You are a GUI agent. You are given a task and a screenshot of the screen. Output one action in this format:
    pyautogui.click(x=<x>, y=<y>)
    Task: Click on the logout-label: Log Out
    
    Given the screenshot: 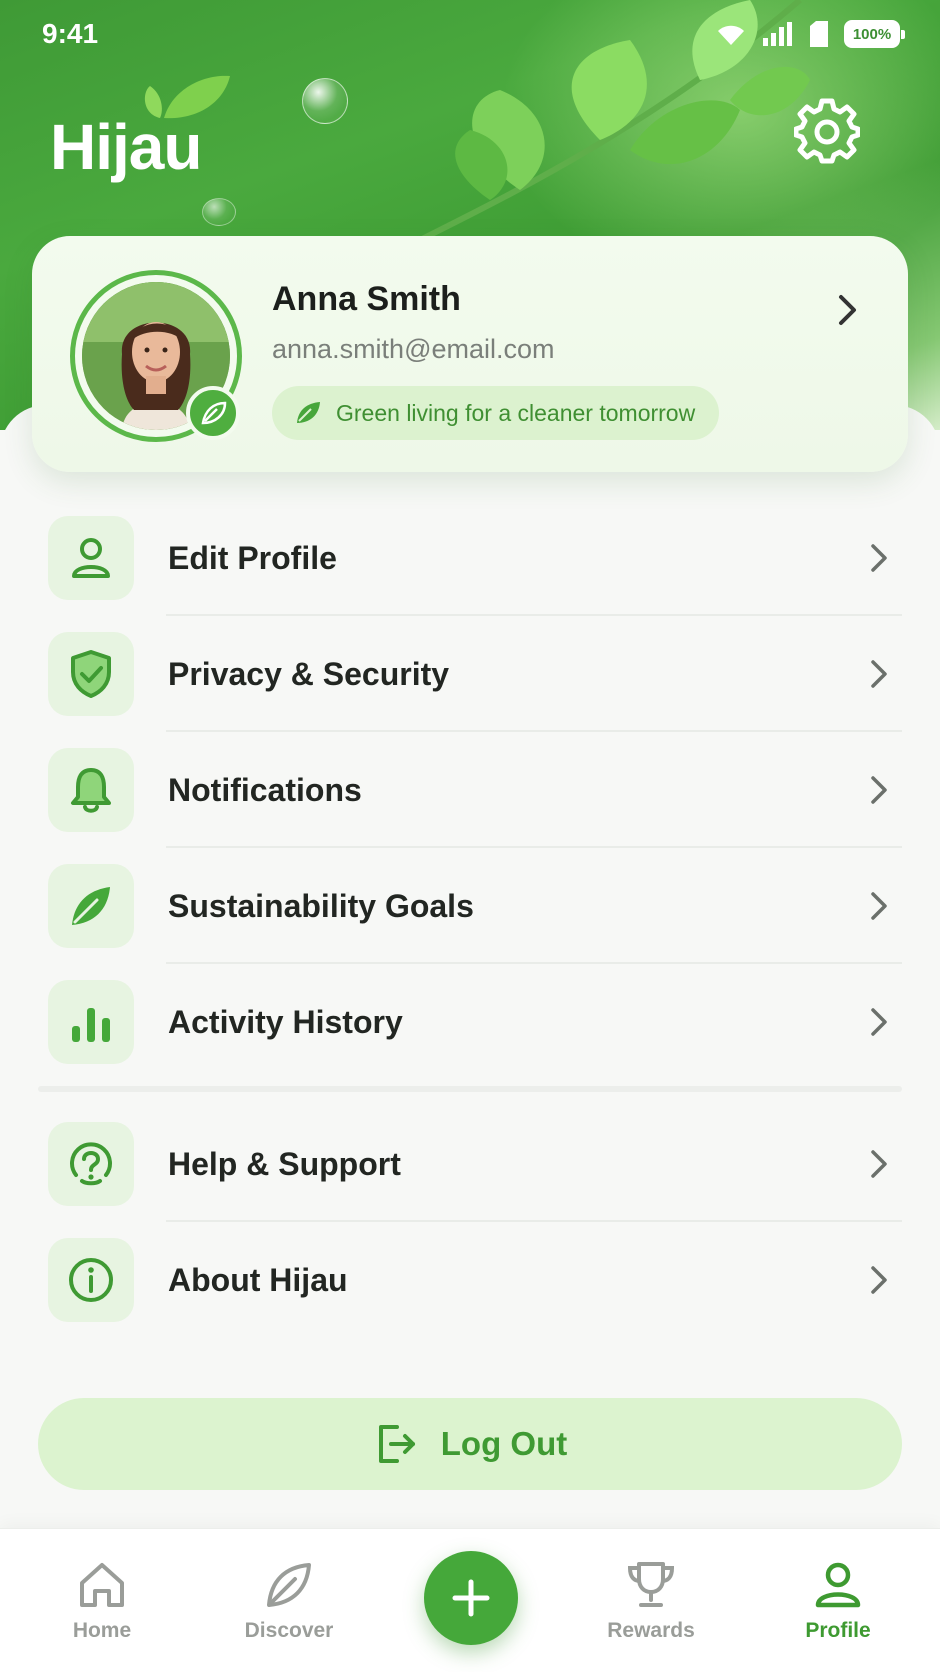 What is the action you would take?
    pyautogui.click(x=504, y=1443)
    